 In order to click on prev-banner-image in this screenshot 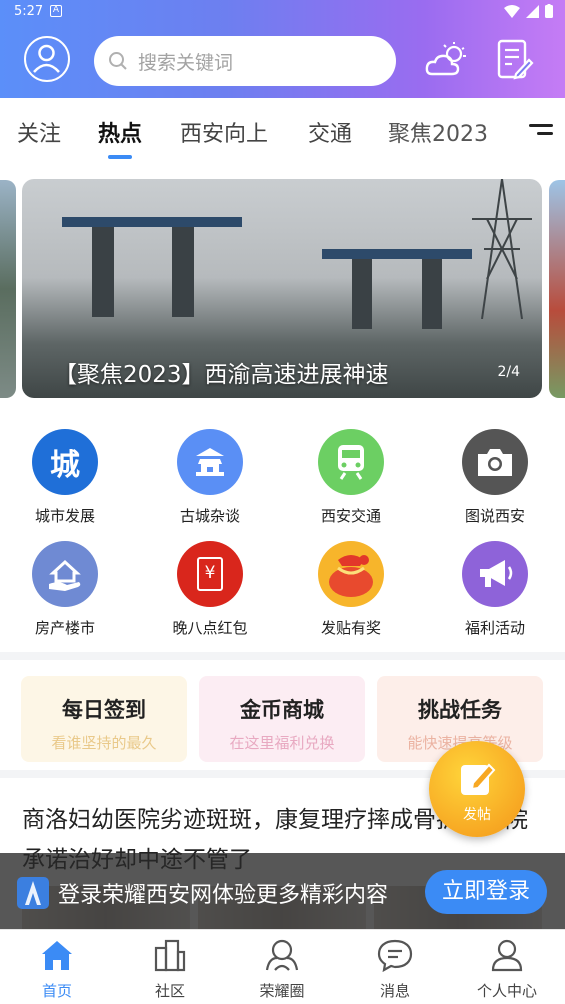, I will do `click(8, 289)`.